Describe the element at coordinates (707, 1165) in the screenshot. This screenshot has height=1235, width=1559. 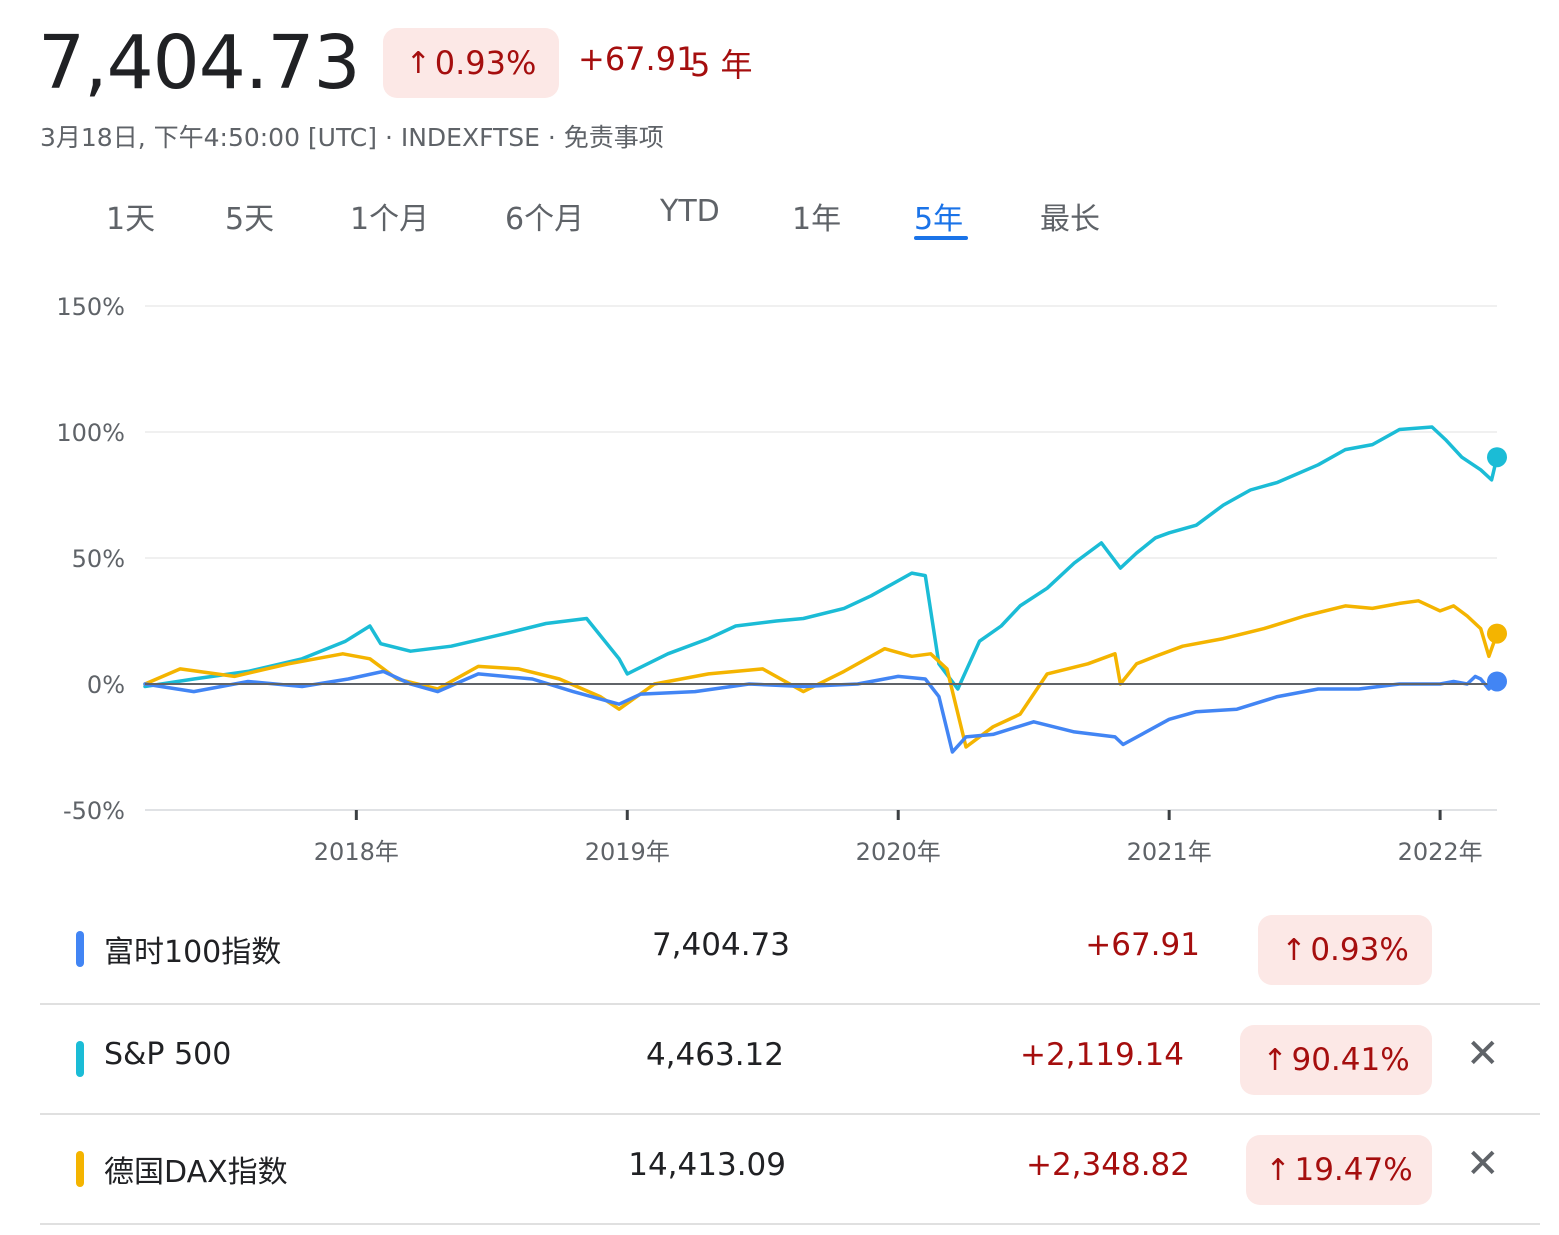
I see `row-value: 14,413.09` at that location.